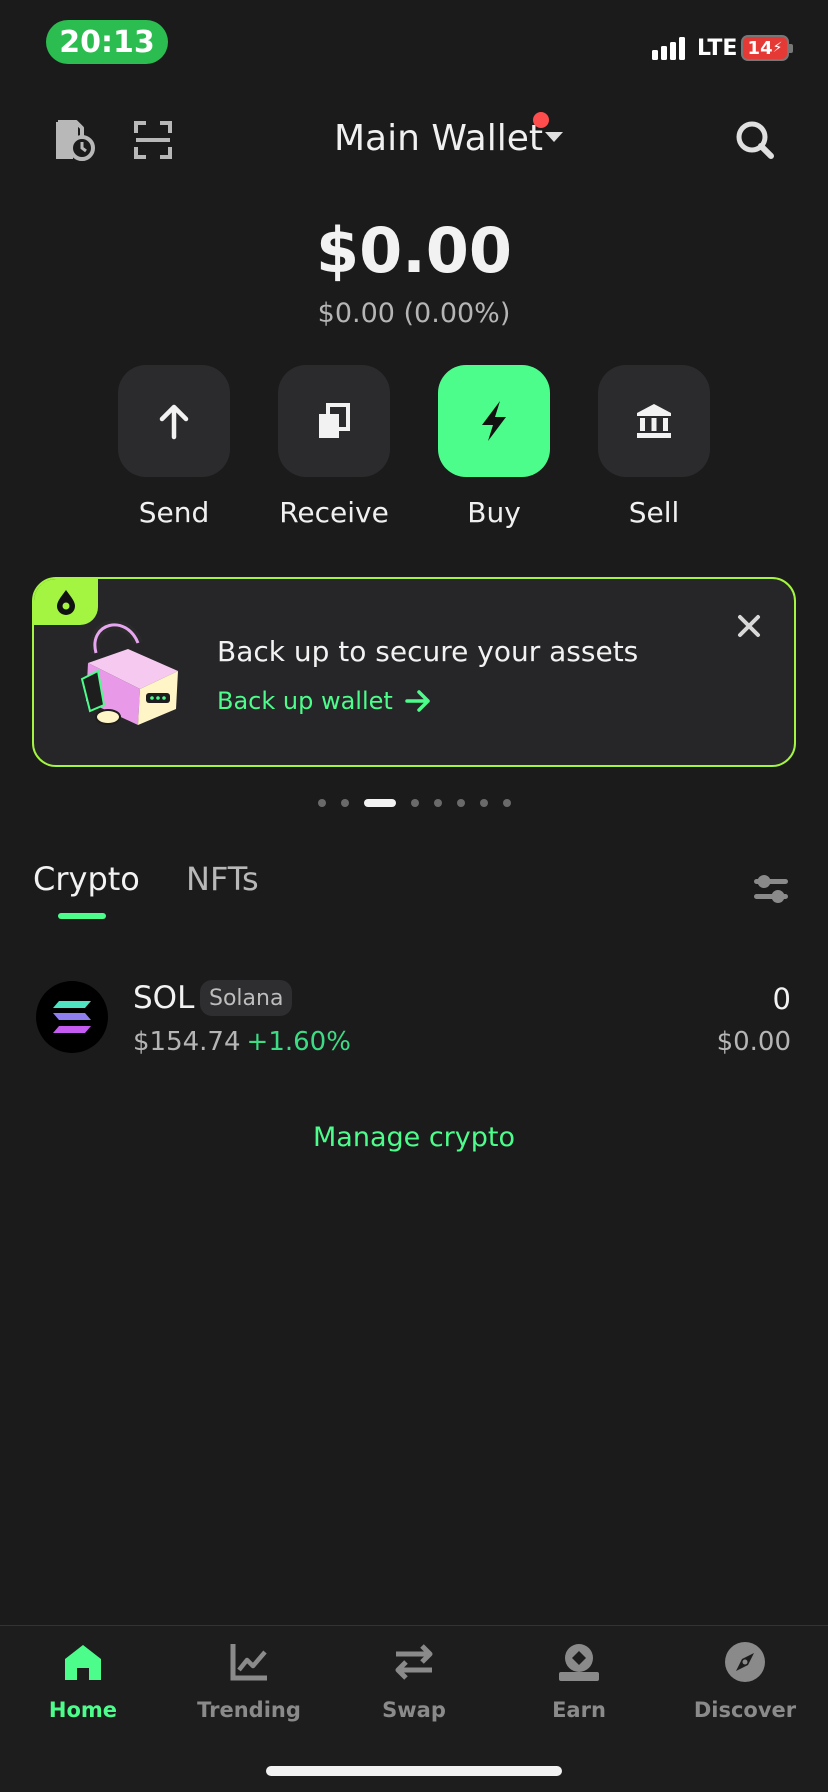 The height and width of the screenshot is (1792, 828). I want to click on battery-charging-icon: 14 ⚡, so click(765, 48).